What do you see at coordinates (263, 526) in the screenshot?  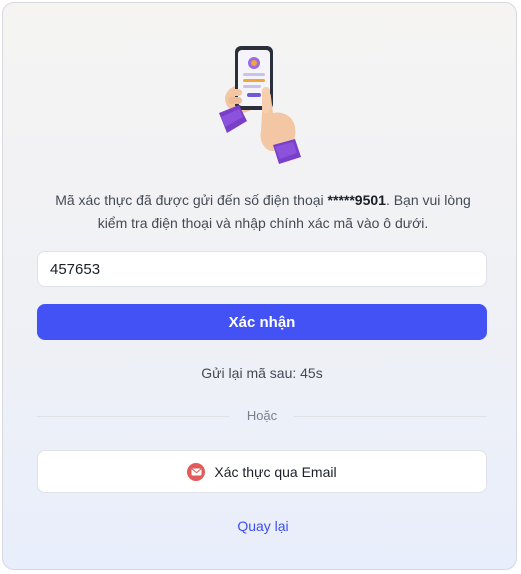 I see `back-link: Quay lại` at bounding box center [263, 526].